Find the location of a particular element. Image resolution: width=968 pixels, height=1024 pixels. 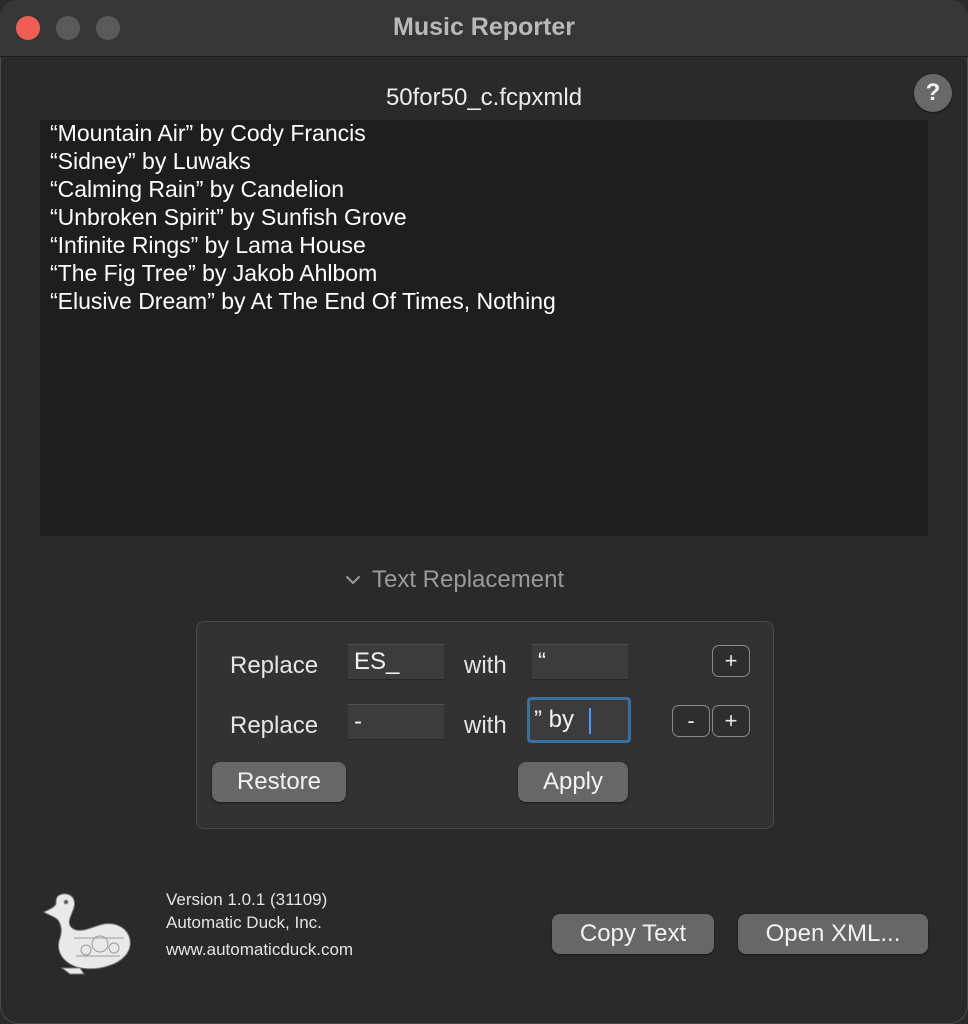

remove-row-button: - is located at coordinates (691, 721).